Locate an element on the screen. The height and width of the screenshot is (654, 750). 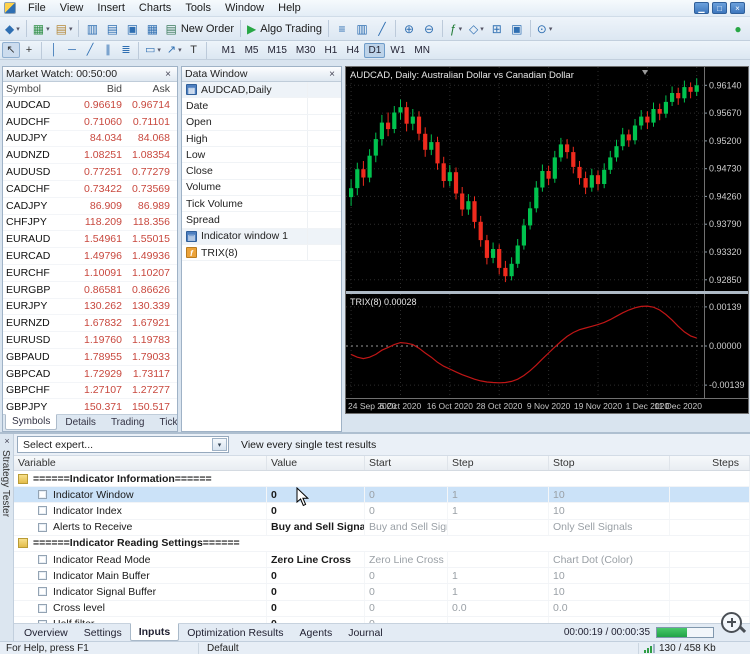
bar-chart-button: ≡ is located at coordinates (342, 29).